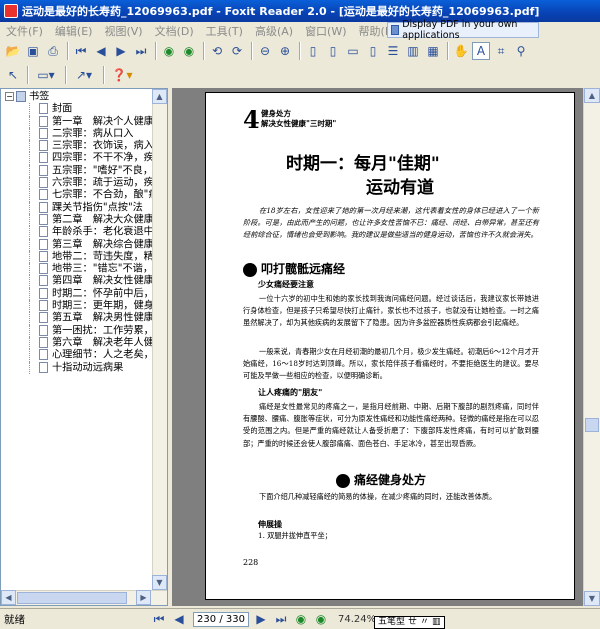 The height and width of the screenshot is (629, 600). I want to click on ime-keyboard-icon: ▥, so click(436, 622).